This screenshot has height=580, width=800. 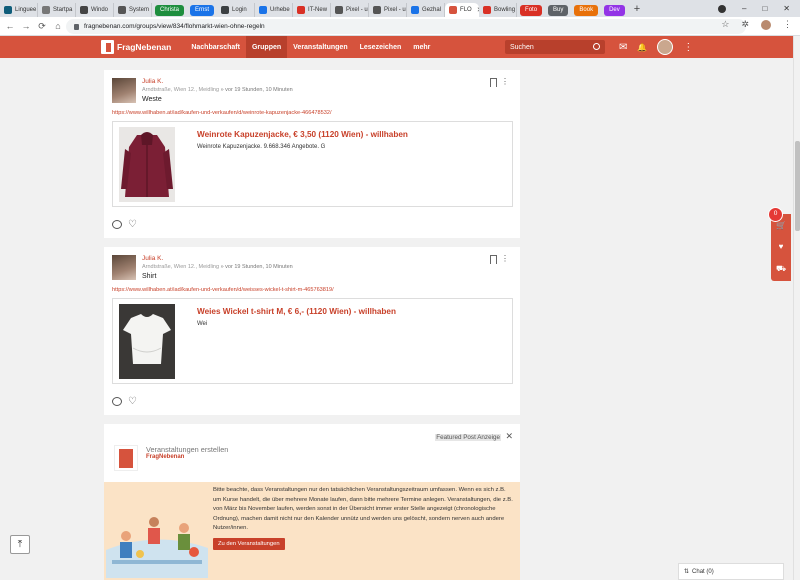 I want to click on back-button: ←, so click(x=10, y=26).